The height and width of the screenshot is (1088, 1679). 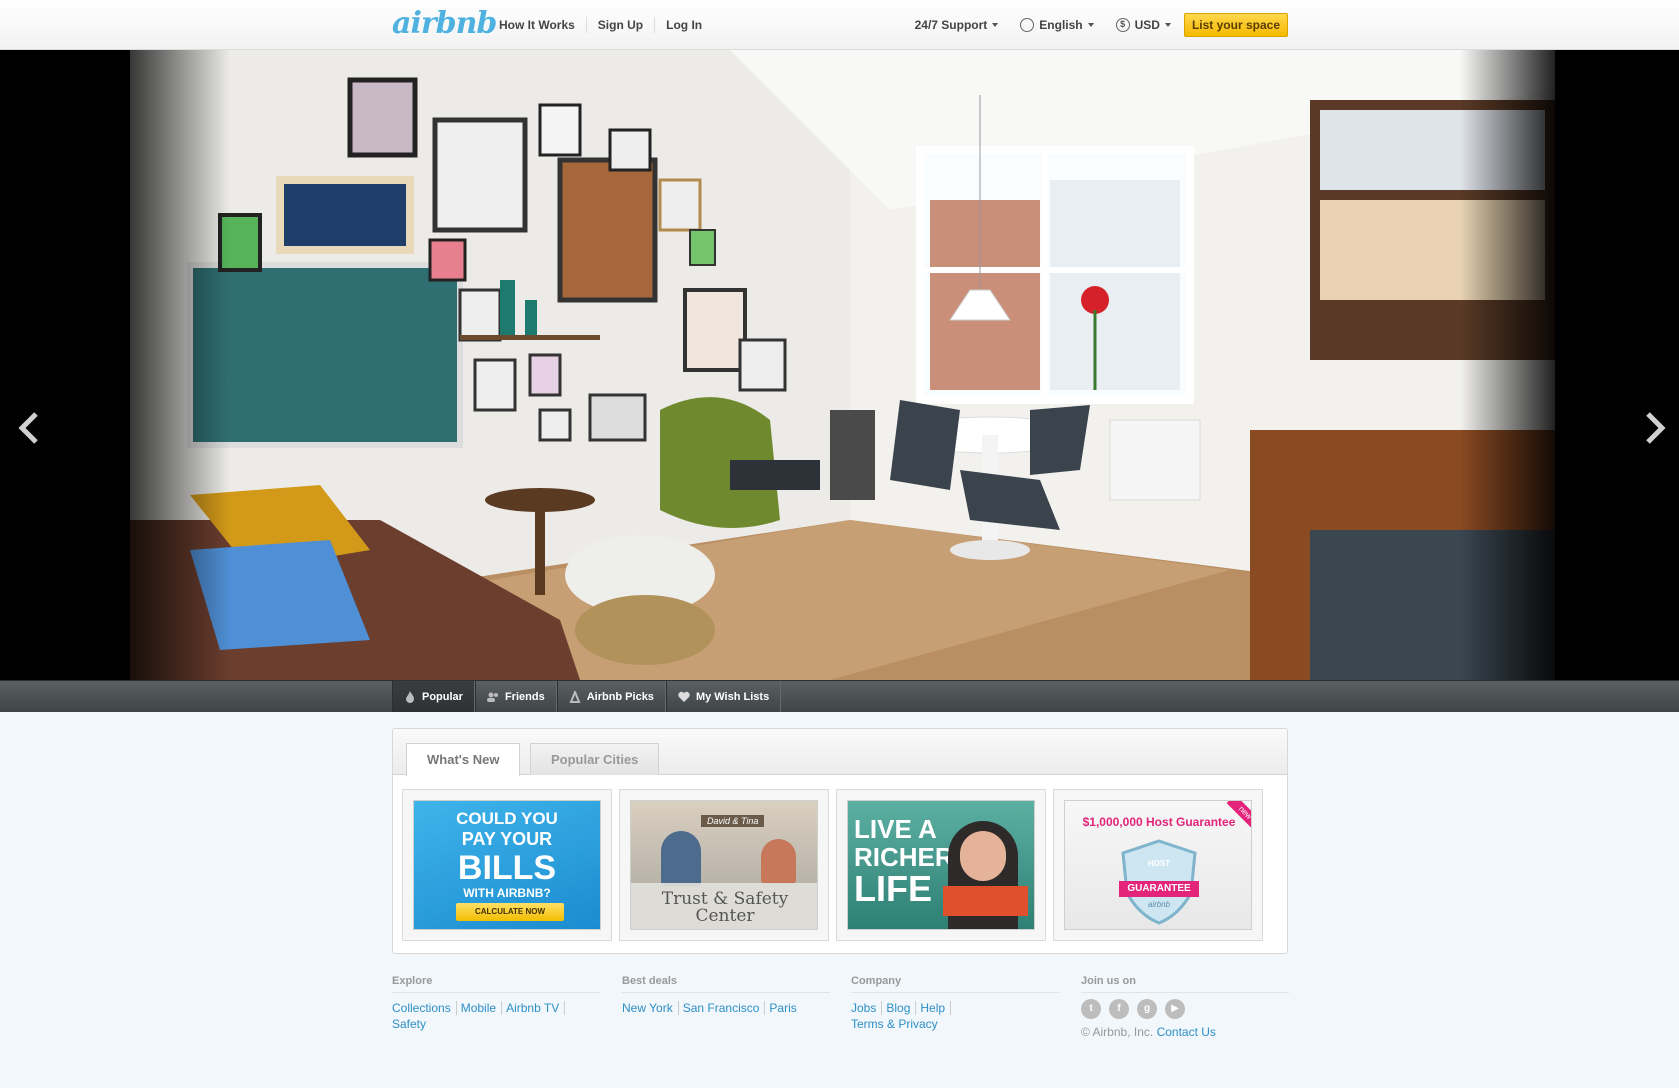 What do you see at coordinates (492, 697) in the screenshot?
I see `friends-icon` at bounding box center [492, 697].